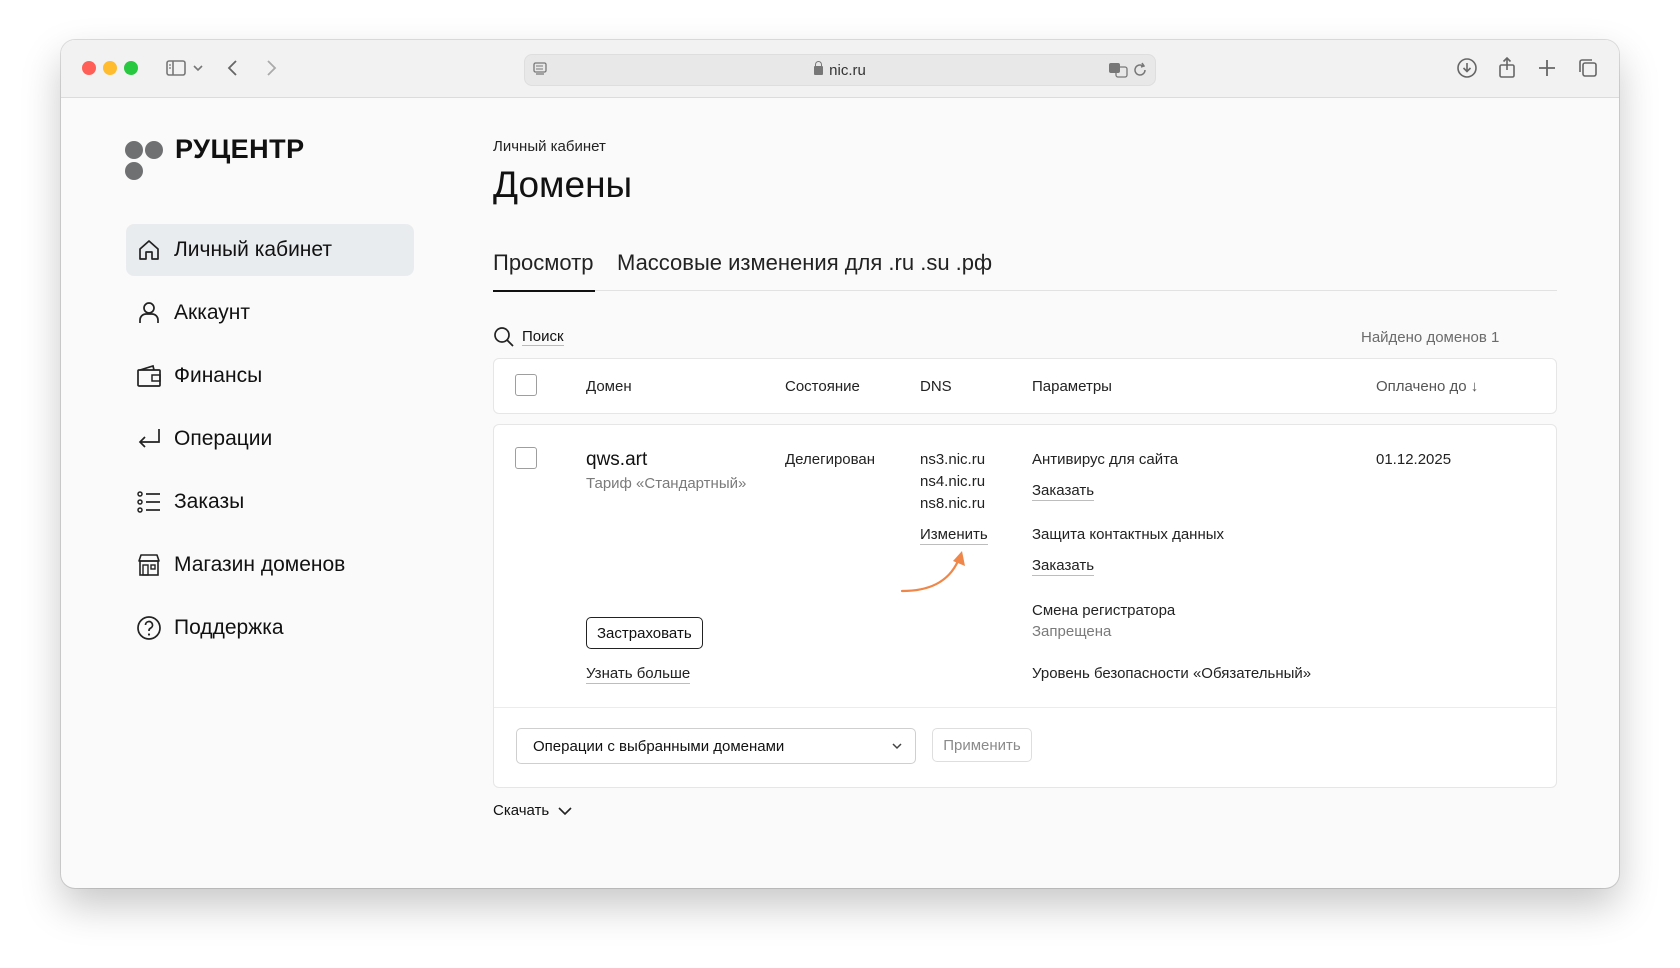 Image resolution: width=1680 pixels, height=968 pixels. I want to click on download-label: Скачать, so click(521, 810).